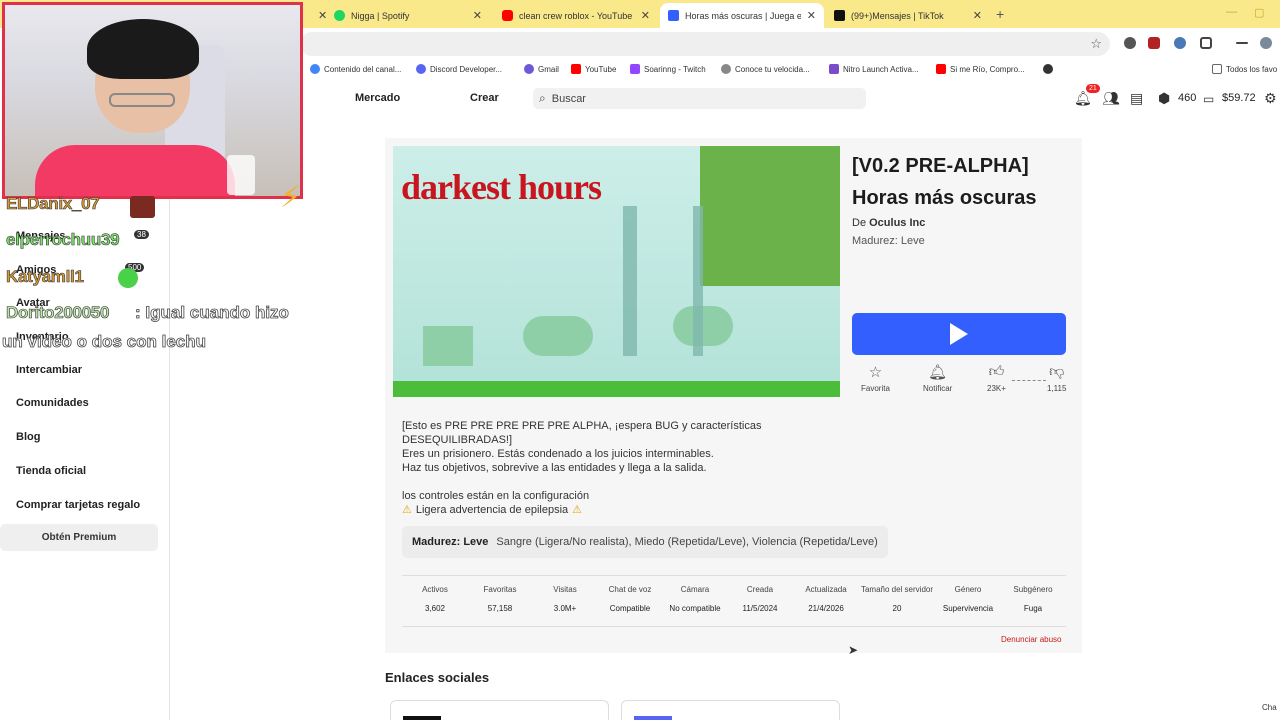  I want to click on money-balance: $59.72, so click(1239, 98).